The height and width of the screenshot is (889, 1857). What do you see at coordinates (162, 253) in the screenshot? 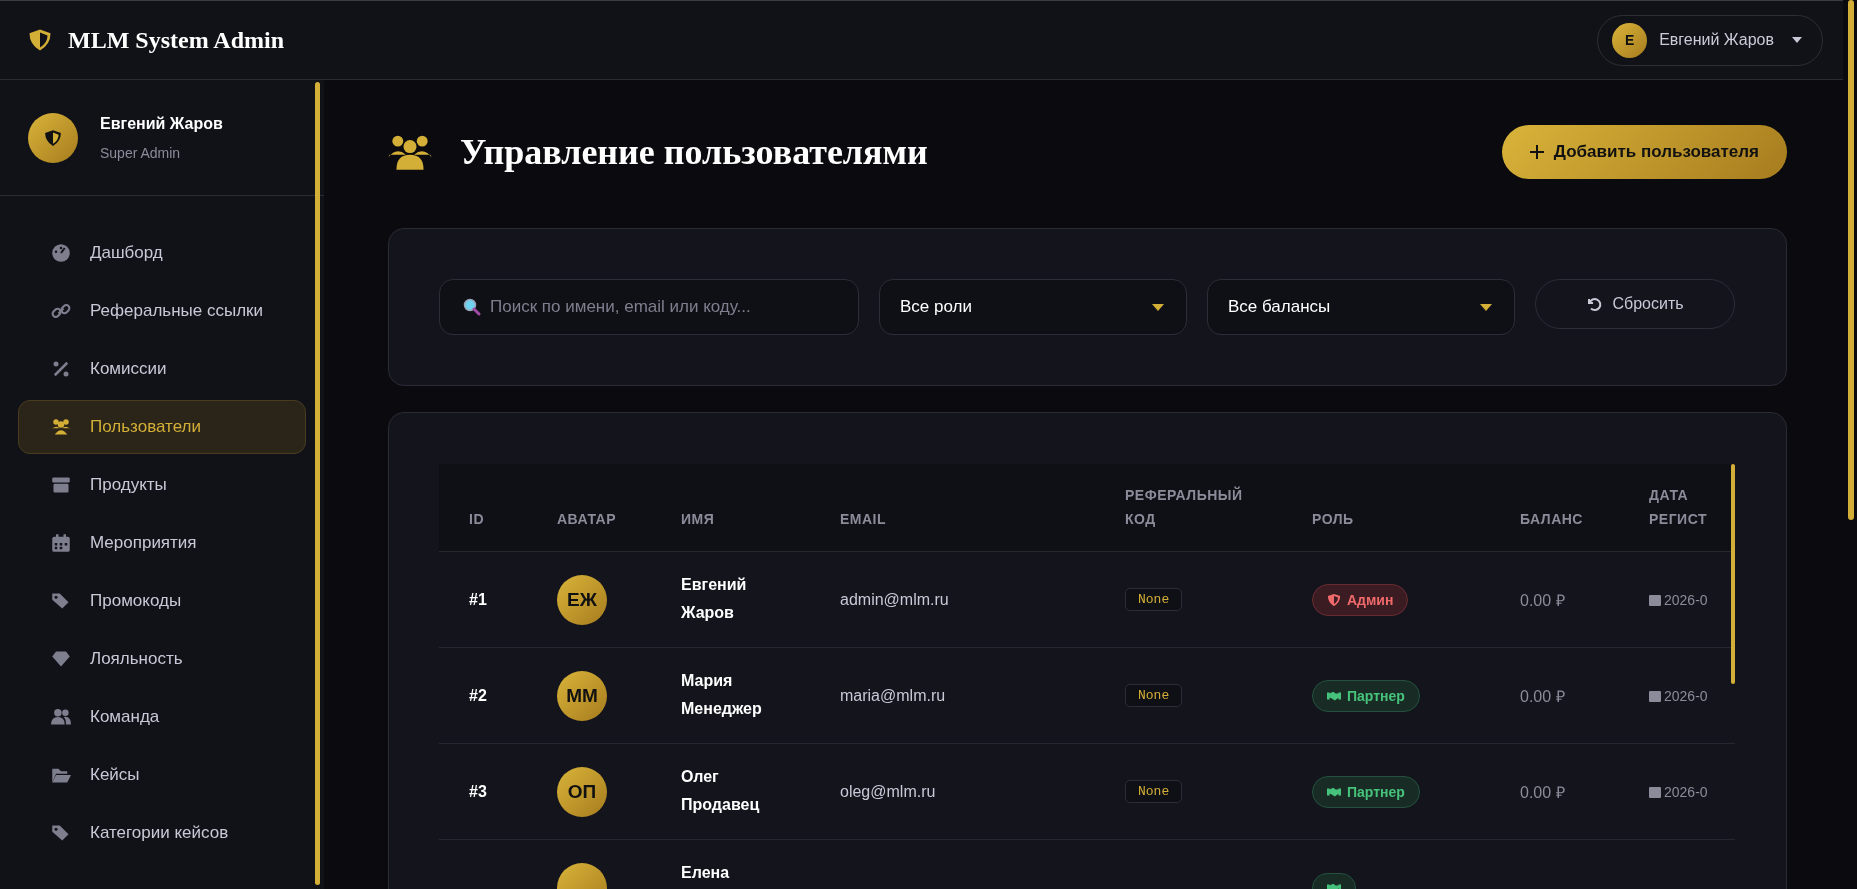
I see `sidebar-item: Дашборд` at bounding box center [162, 253].